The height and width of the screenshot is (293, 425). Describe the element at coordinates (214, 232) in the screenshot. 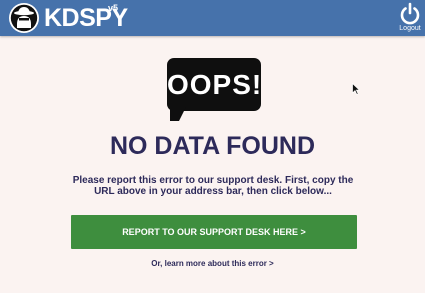

I see `report-support-button: REPORT TO OUR SUPPORT DESK HERE >` at that location.